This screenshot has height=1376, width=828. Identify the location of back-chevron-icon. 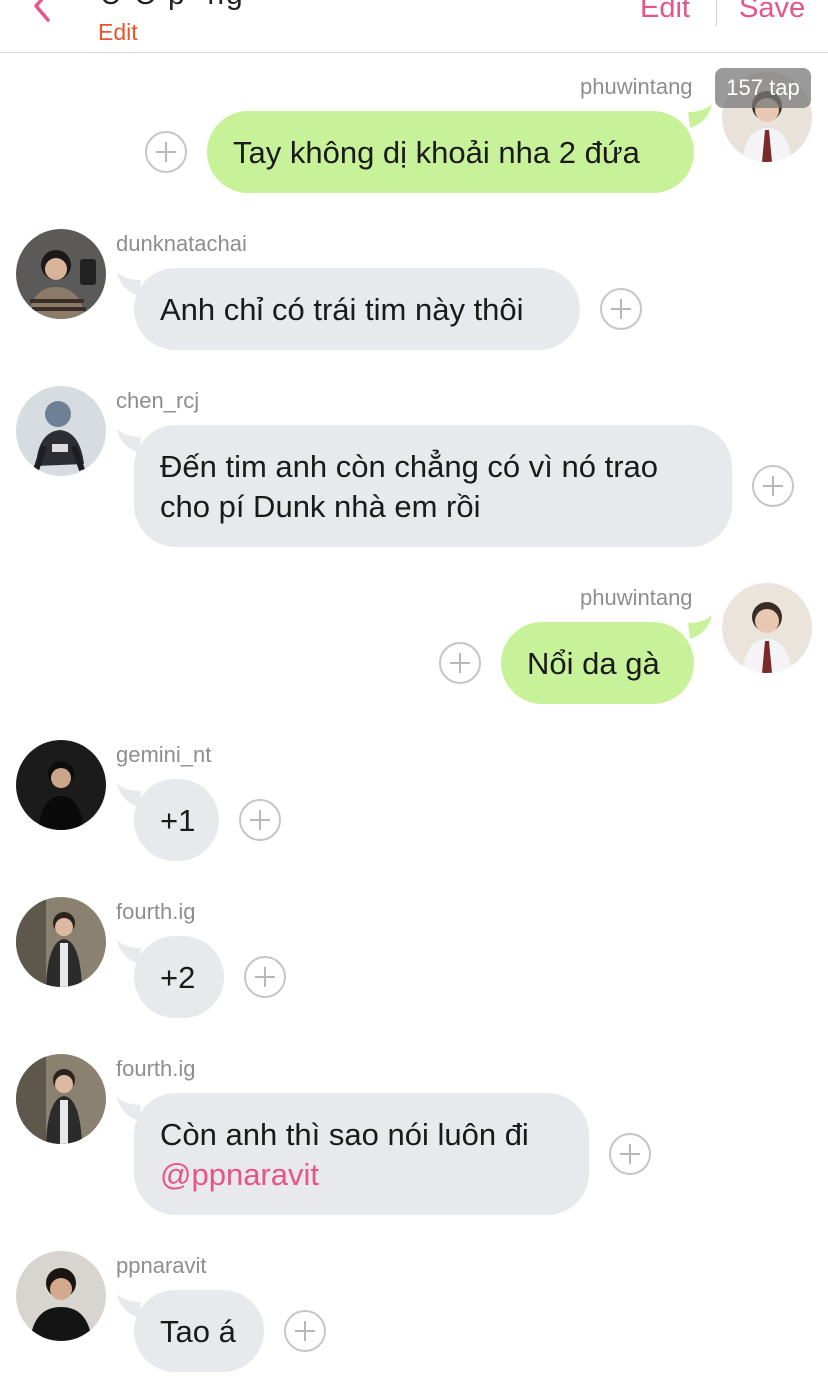
(42, 13).